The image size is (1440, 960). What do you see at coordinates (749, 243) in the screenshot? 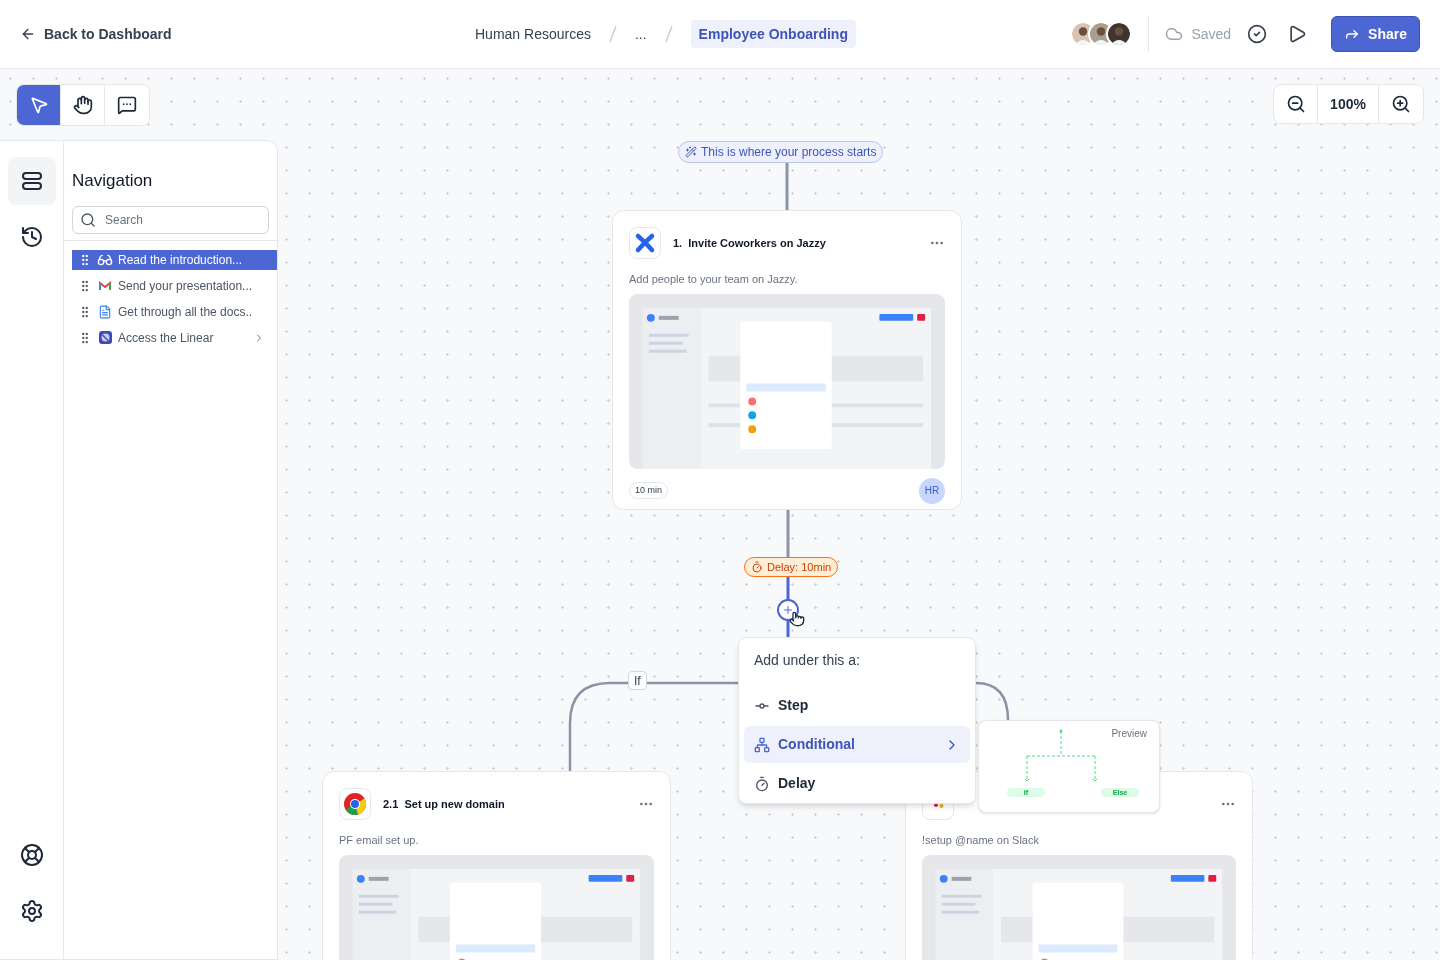
I see `step-title: 1. Invite Coworkers on Jazzy` at bounding box center [749, 243].